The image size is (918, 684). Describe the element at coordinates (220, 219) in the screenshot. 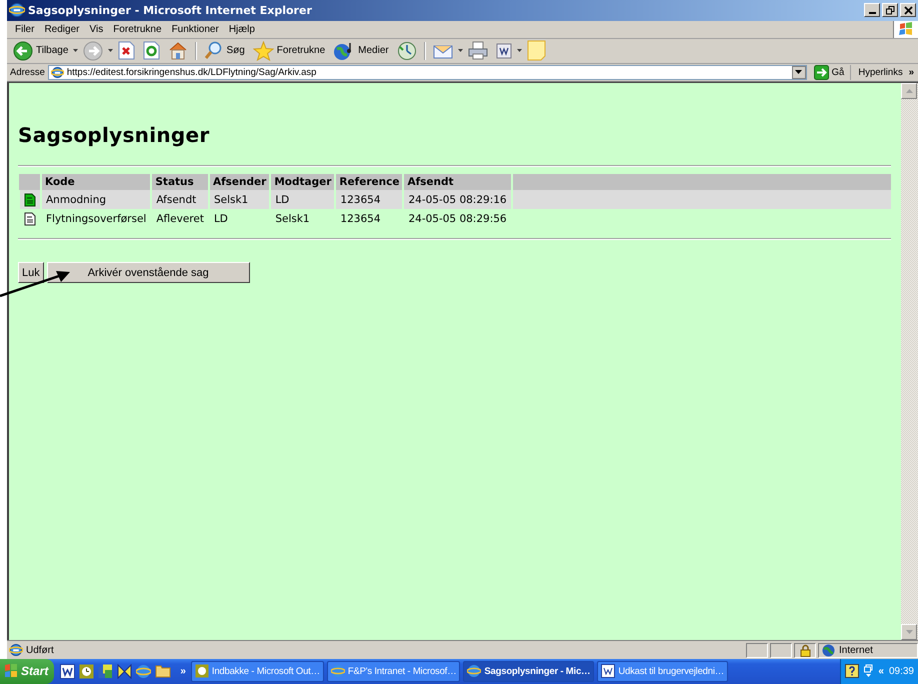

I see `table-cell-text: LD` at that location.